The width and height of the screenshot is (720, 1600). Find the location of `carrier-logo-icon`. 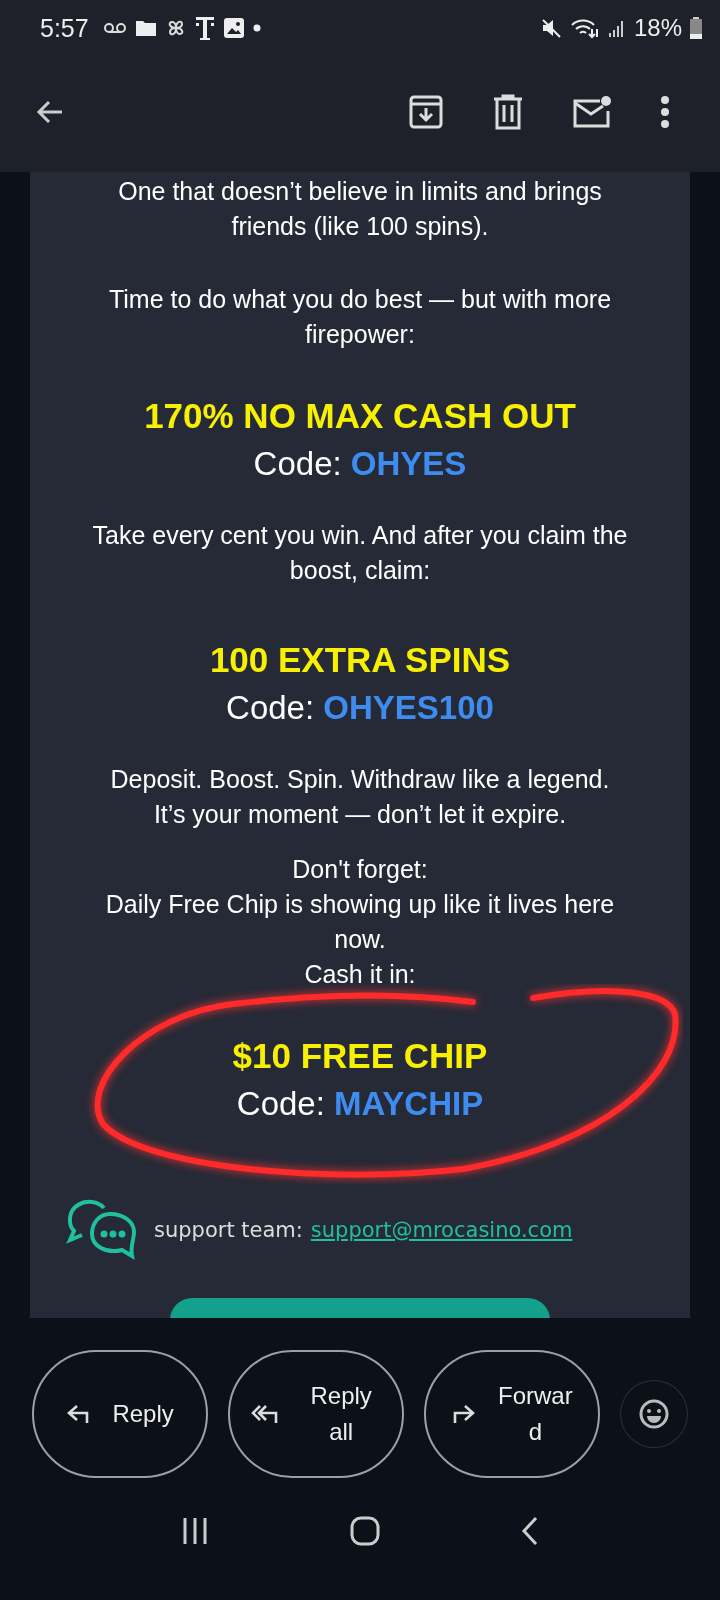

carrier-logo-icon is located at coordinates (204, 28).